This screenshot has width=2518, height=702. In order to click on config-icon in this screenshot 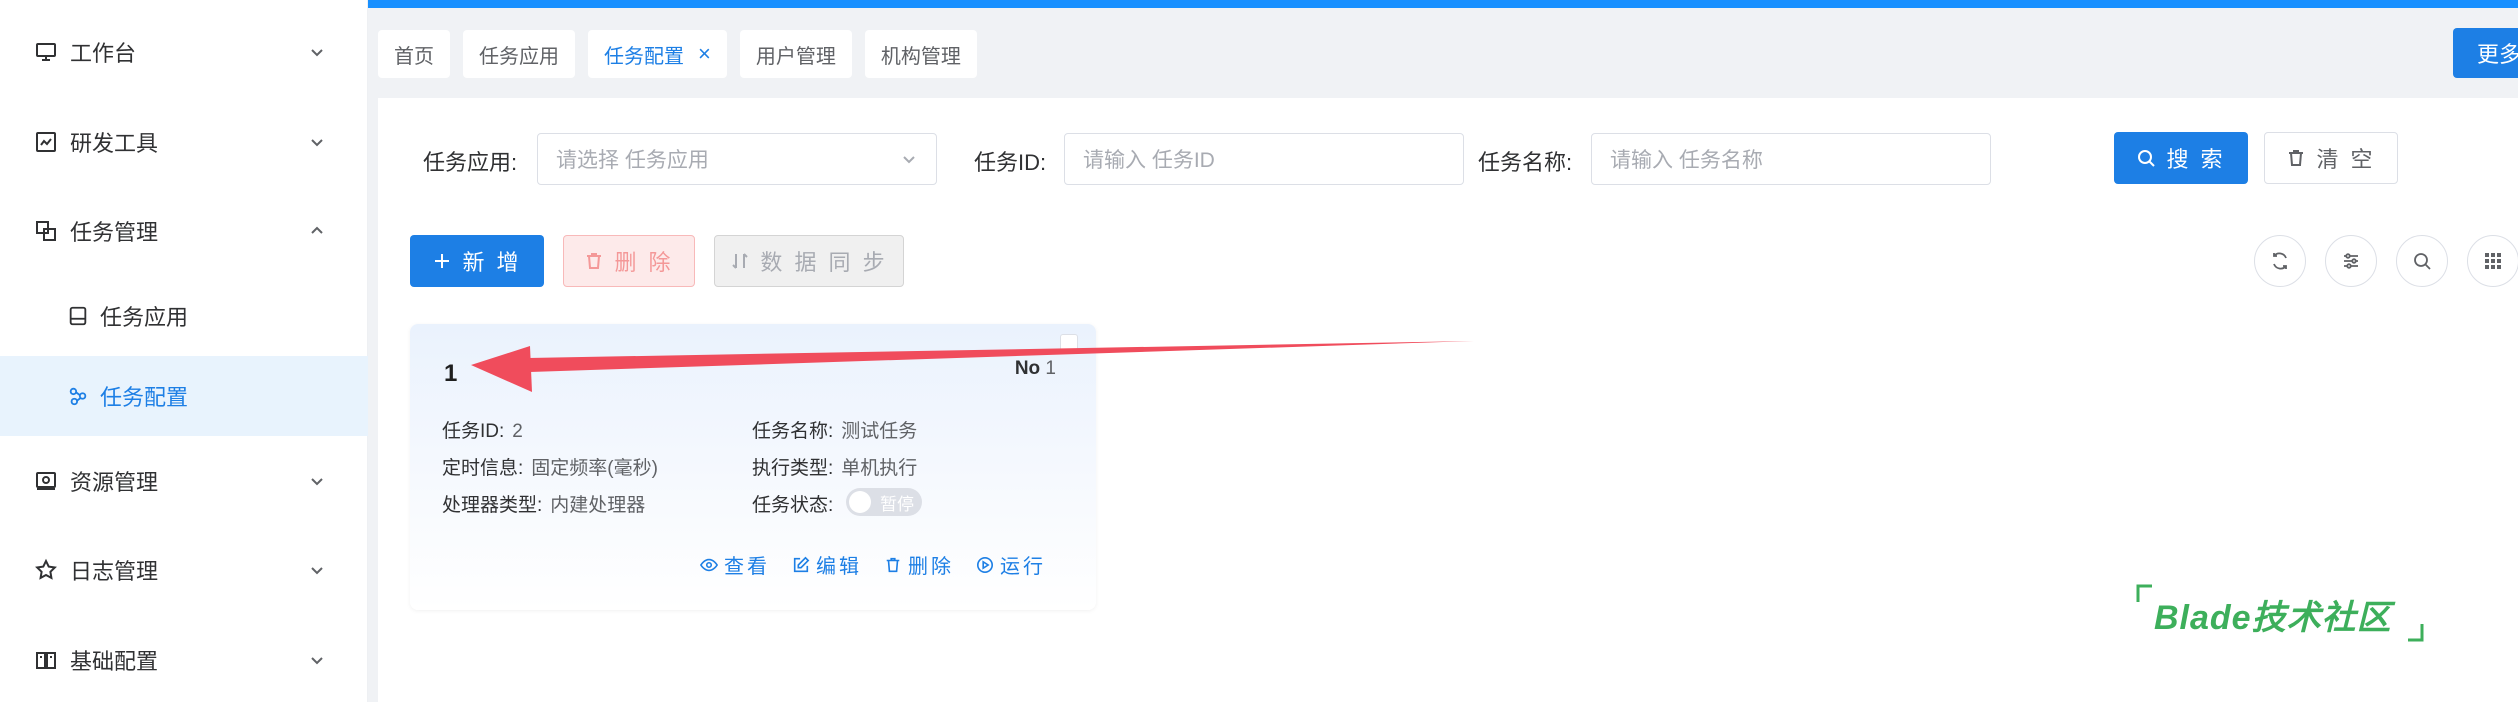, I will do `click(78, 396)`.